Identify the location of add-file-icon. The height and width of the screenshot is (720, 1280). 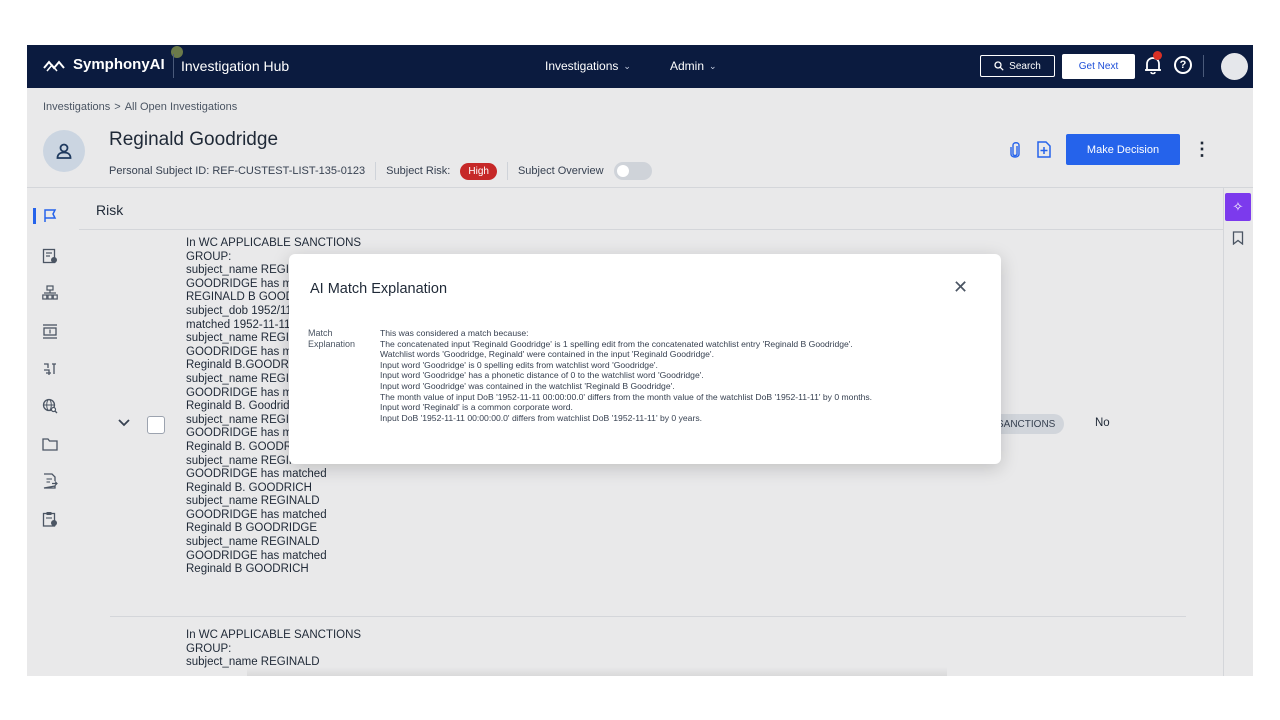
(1044, 149).